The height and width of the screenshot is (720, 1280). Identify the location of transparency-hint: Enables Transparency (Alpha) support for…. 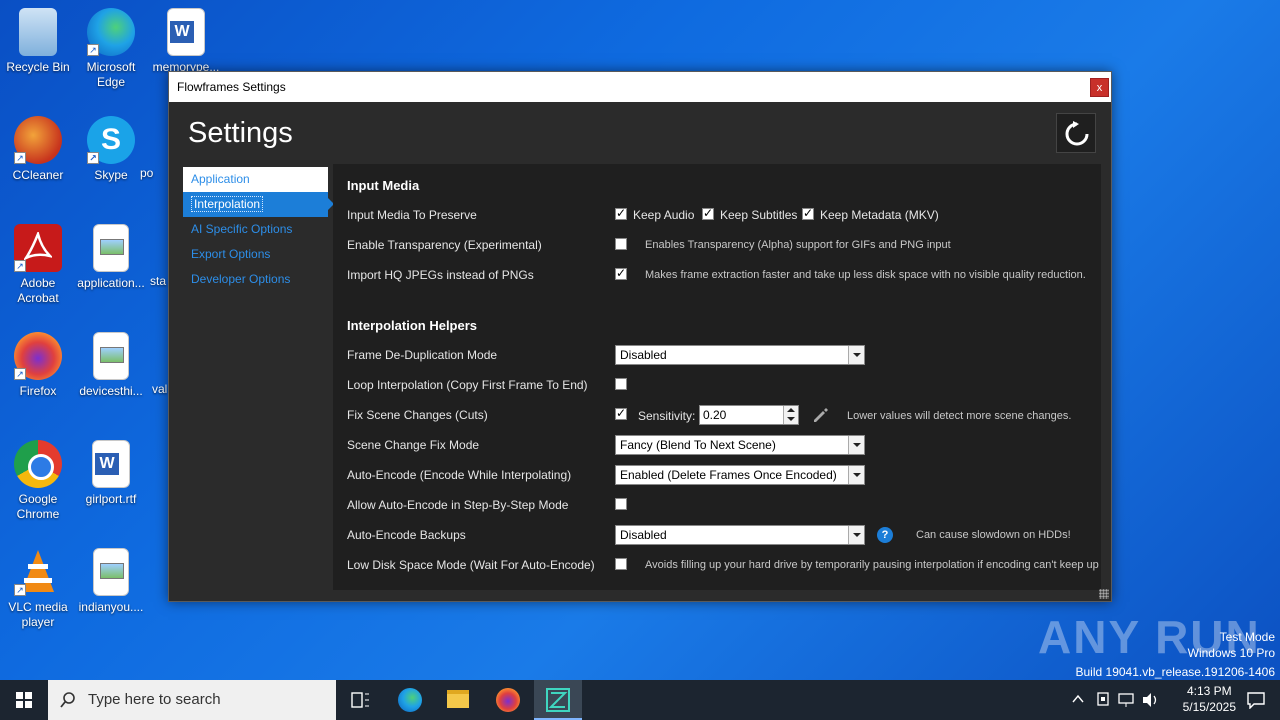
(798, 245).